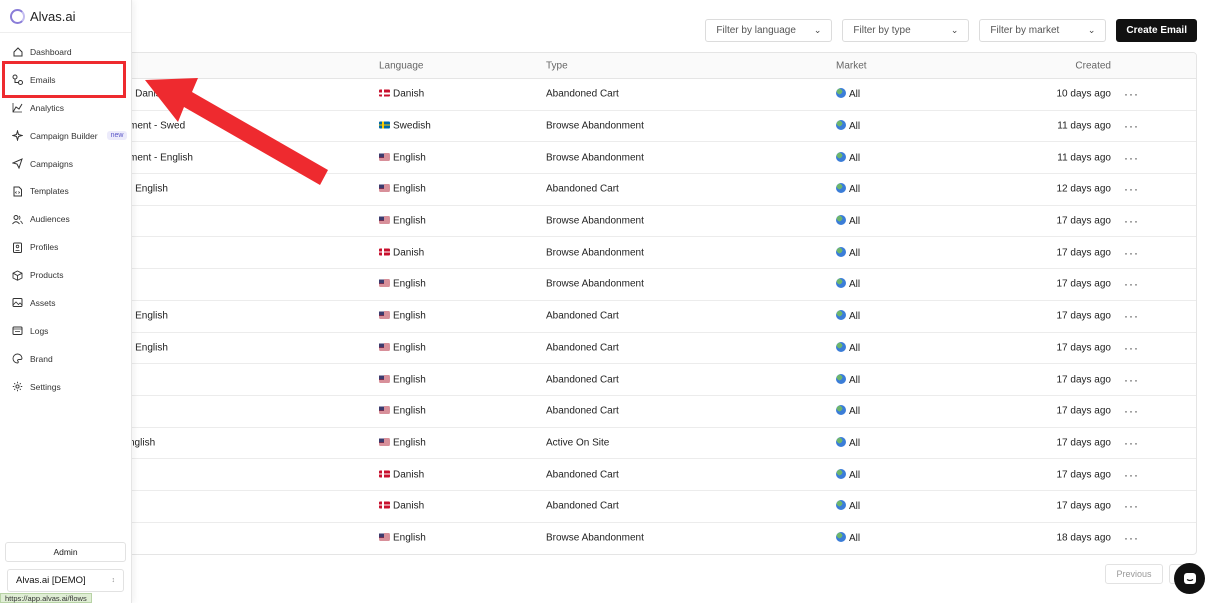 The image size is (1215, 603). What do you see at coordinates (402, 284) in the screenshot?
I see `language-cell: English` at bounding box center [402, 284].